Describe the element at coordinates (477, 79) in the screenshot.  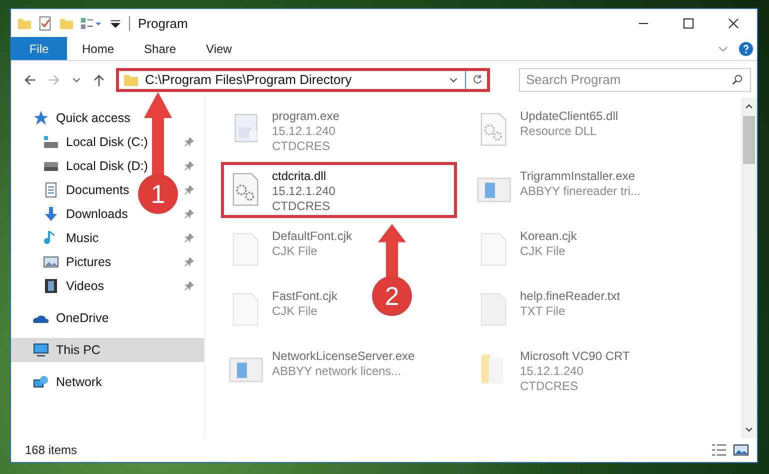
I see `refresh-icon` at that location.